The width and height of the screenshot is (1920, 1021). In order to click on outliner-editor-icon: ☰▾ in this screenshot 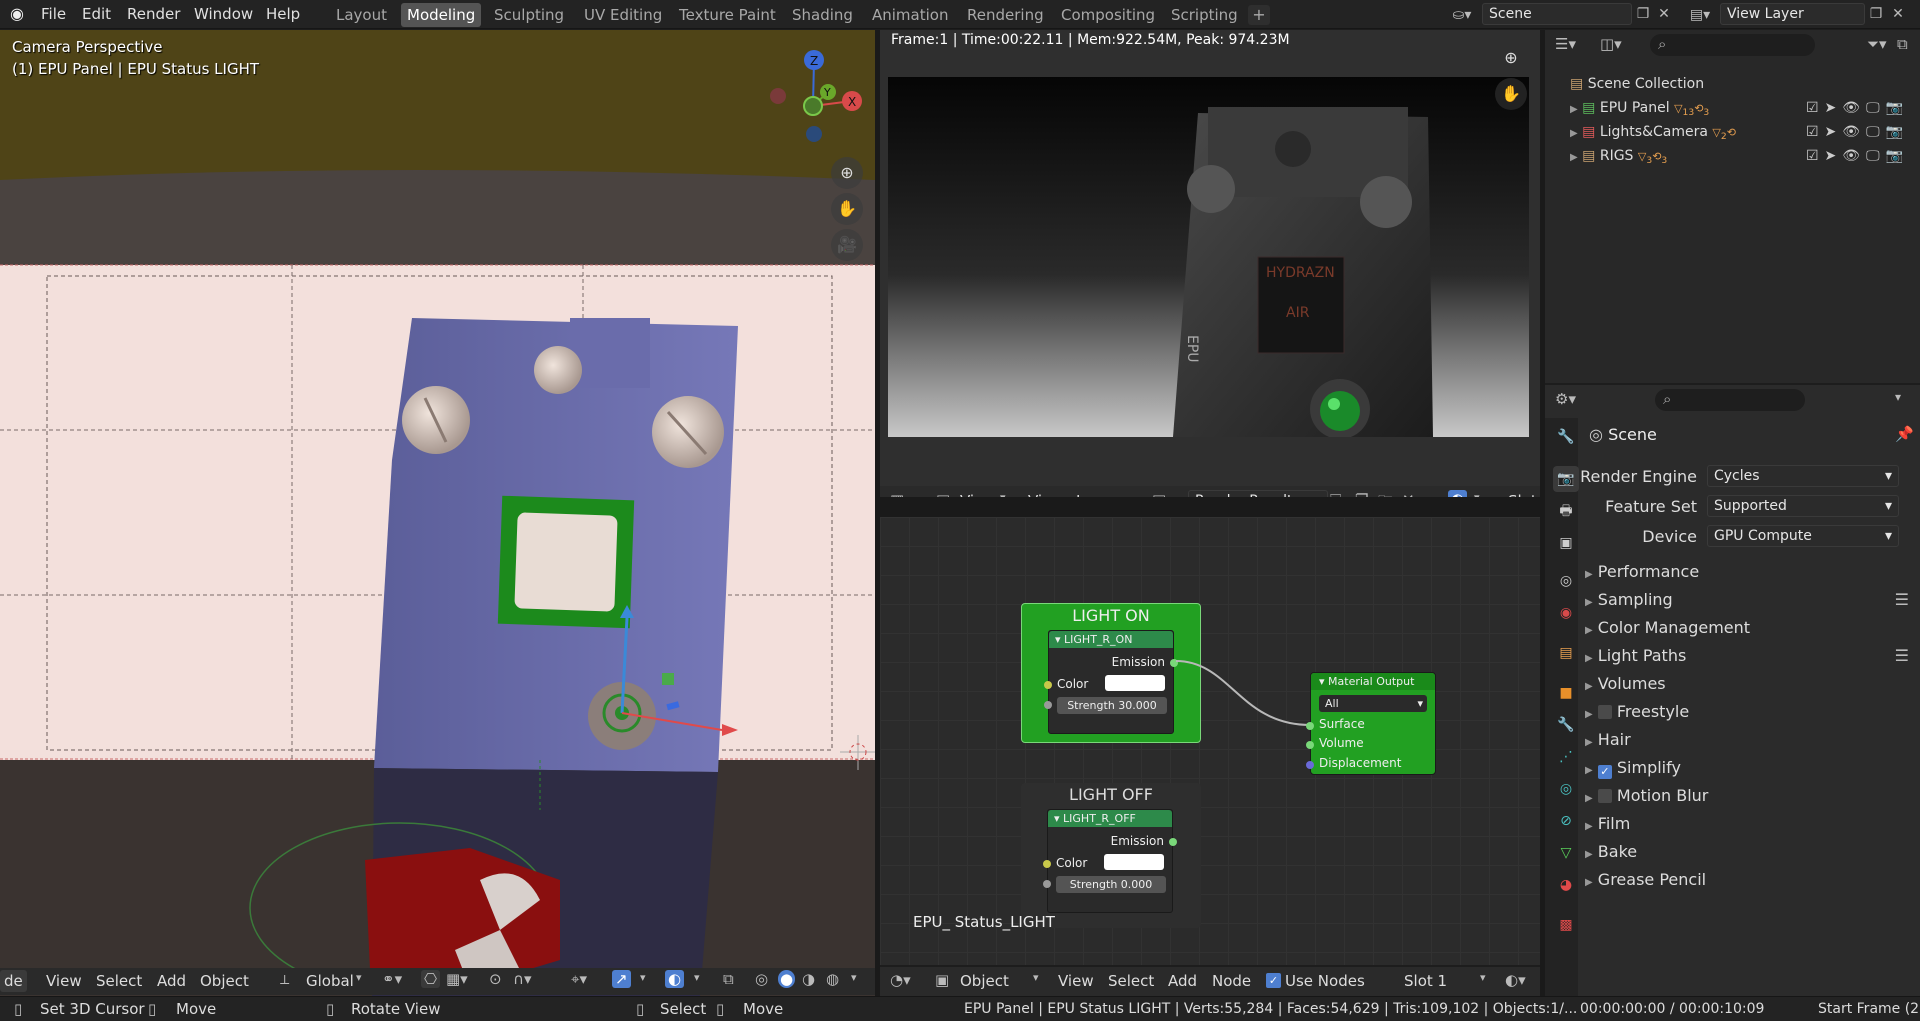, I will do `click(1565, 44)`.